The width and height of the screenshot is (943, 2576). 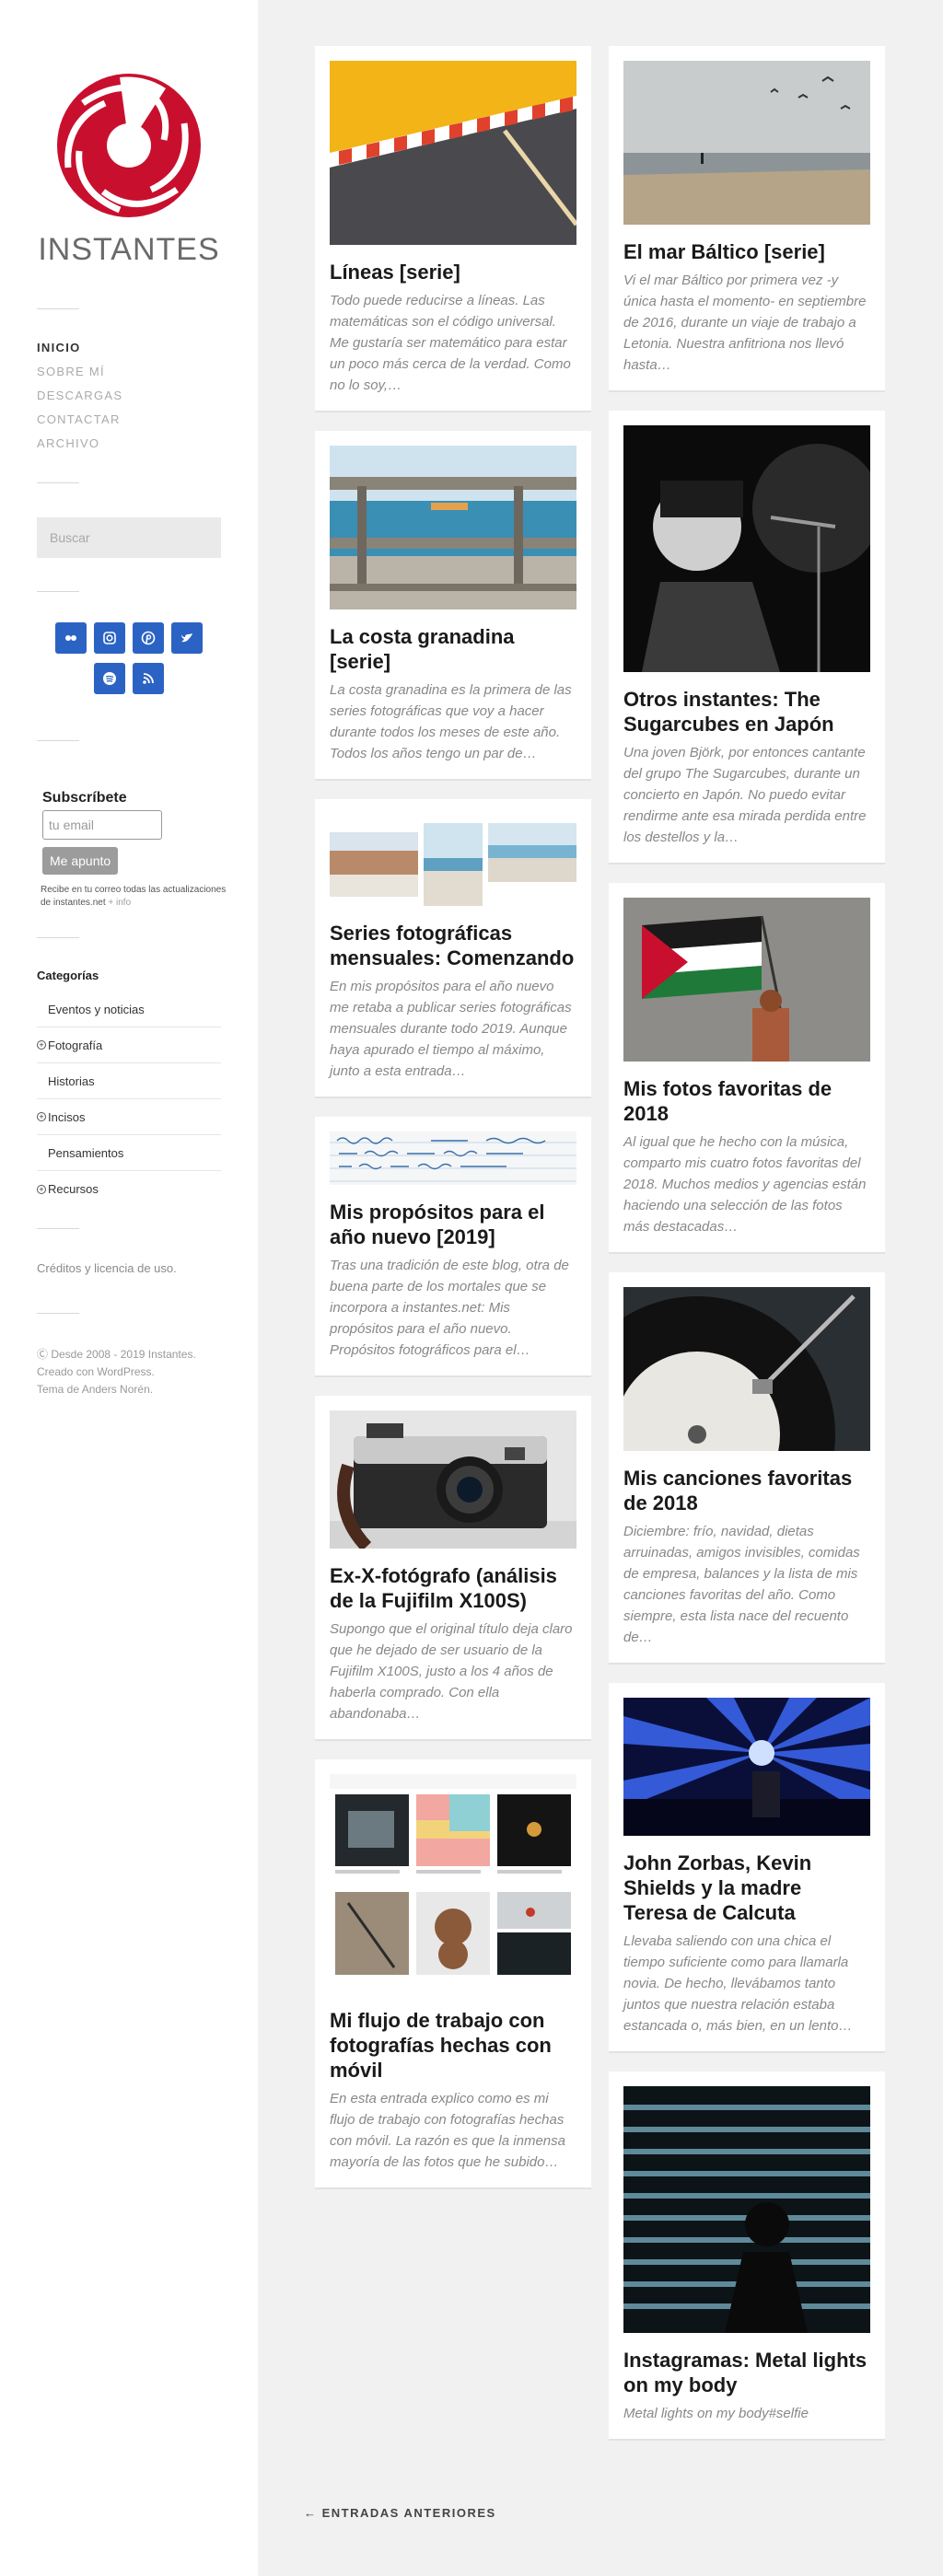 I want to click on footer-copyright: Ⓒ Desde 2008 - 2019 Instantes., so click(x=117, y=1354).